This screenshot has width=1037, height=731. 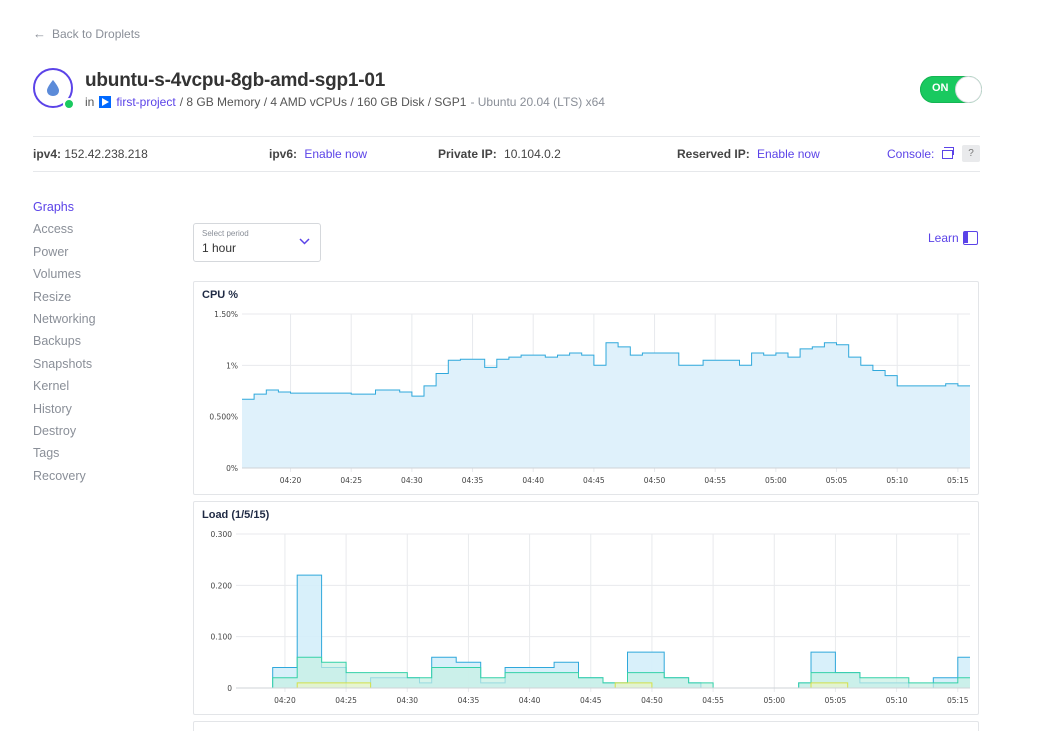 What do you see at coordinates (407, 700) in the screenshot?
I see `load-x-tick-label: 04:30` at bounding box center [407, 700].